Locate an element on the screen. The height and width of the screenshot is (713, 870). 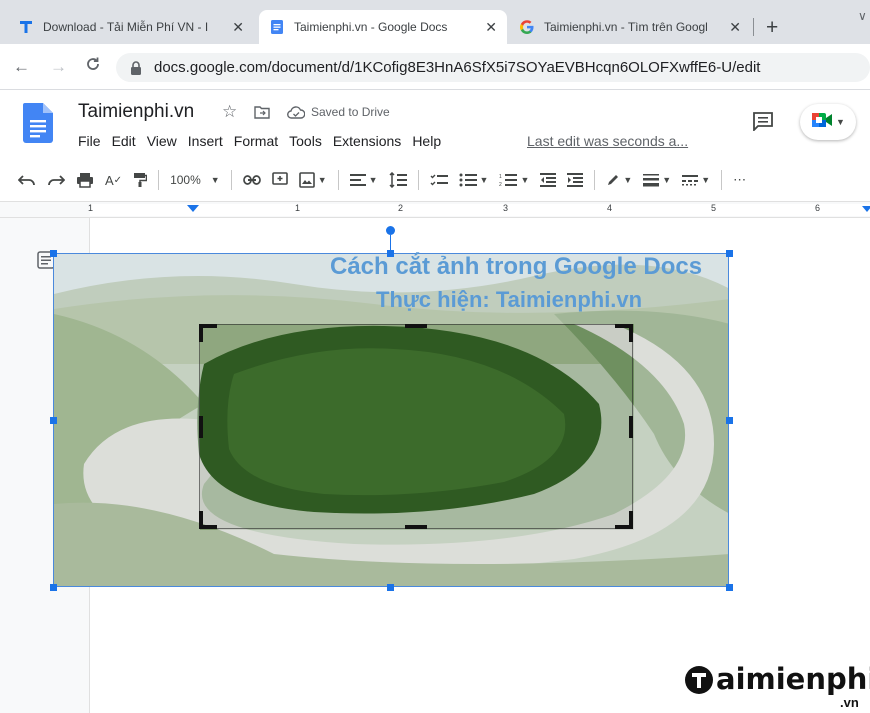
rotate-handle is located at coordinates (390, 230).